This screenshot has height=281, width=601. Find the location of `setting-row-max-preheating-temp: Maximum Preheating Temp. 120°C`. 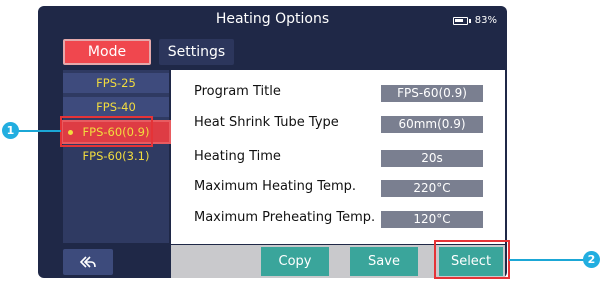

setting-row-max-preheating-temp: Maximum Preheating Temp. 120°C is located at coordinates (338, 219).